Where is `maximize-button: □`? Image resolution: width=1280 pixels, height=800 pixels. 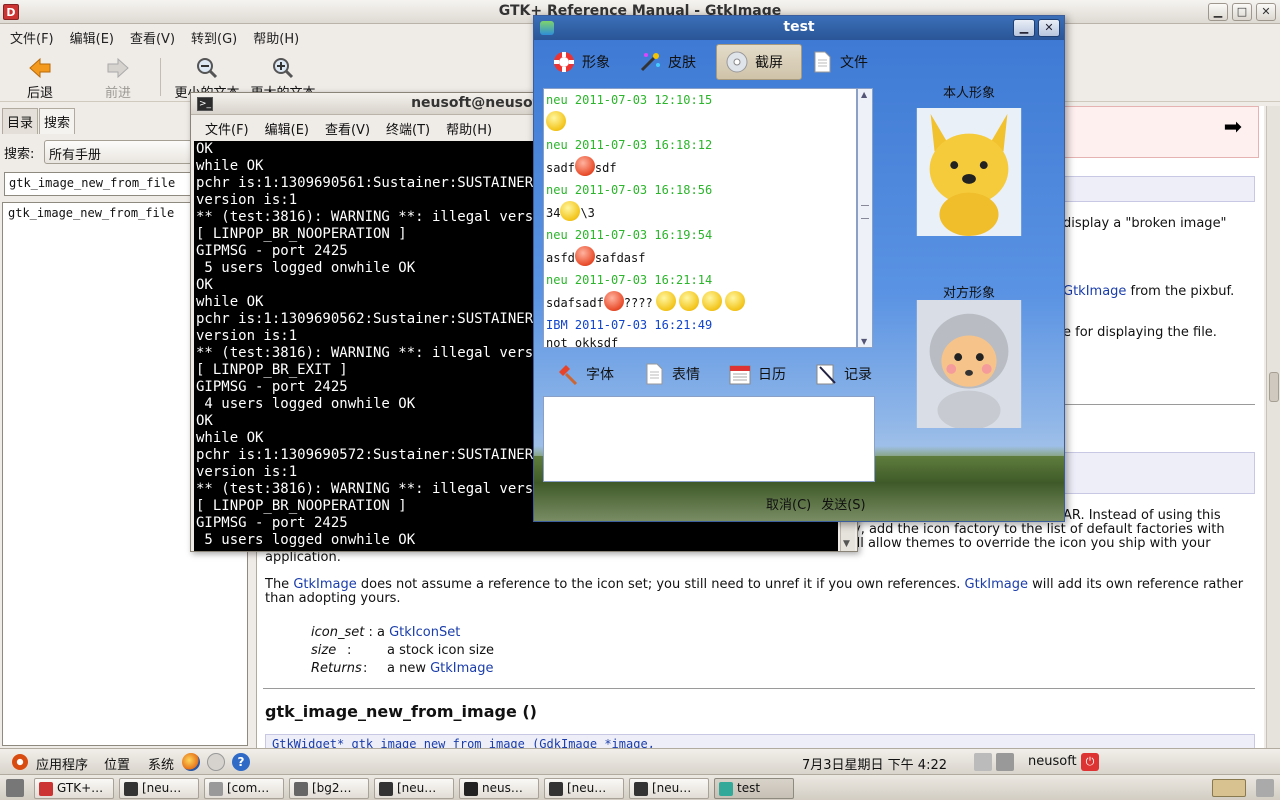
maximize-button: □ is located at coordinates (1242, 12).